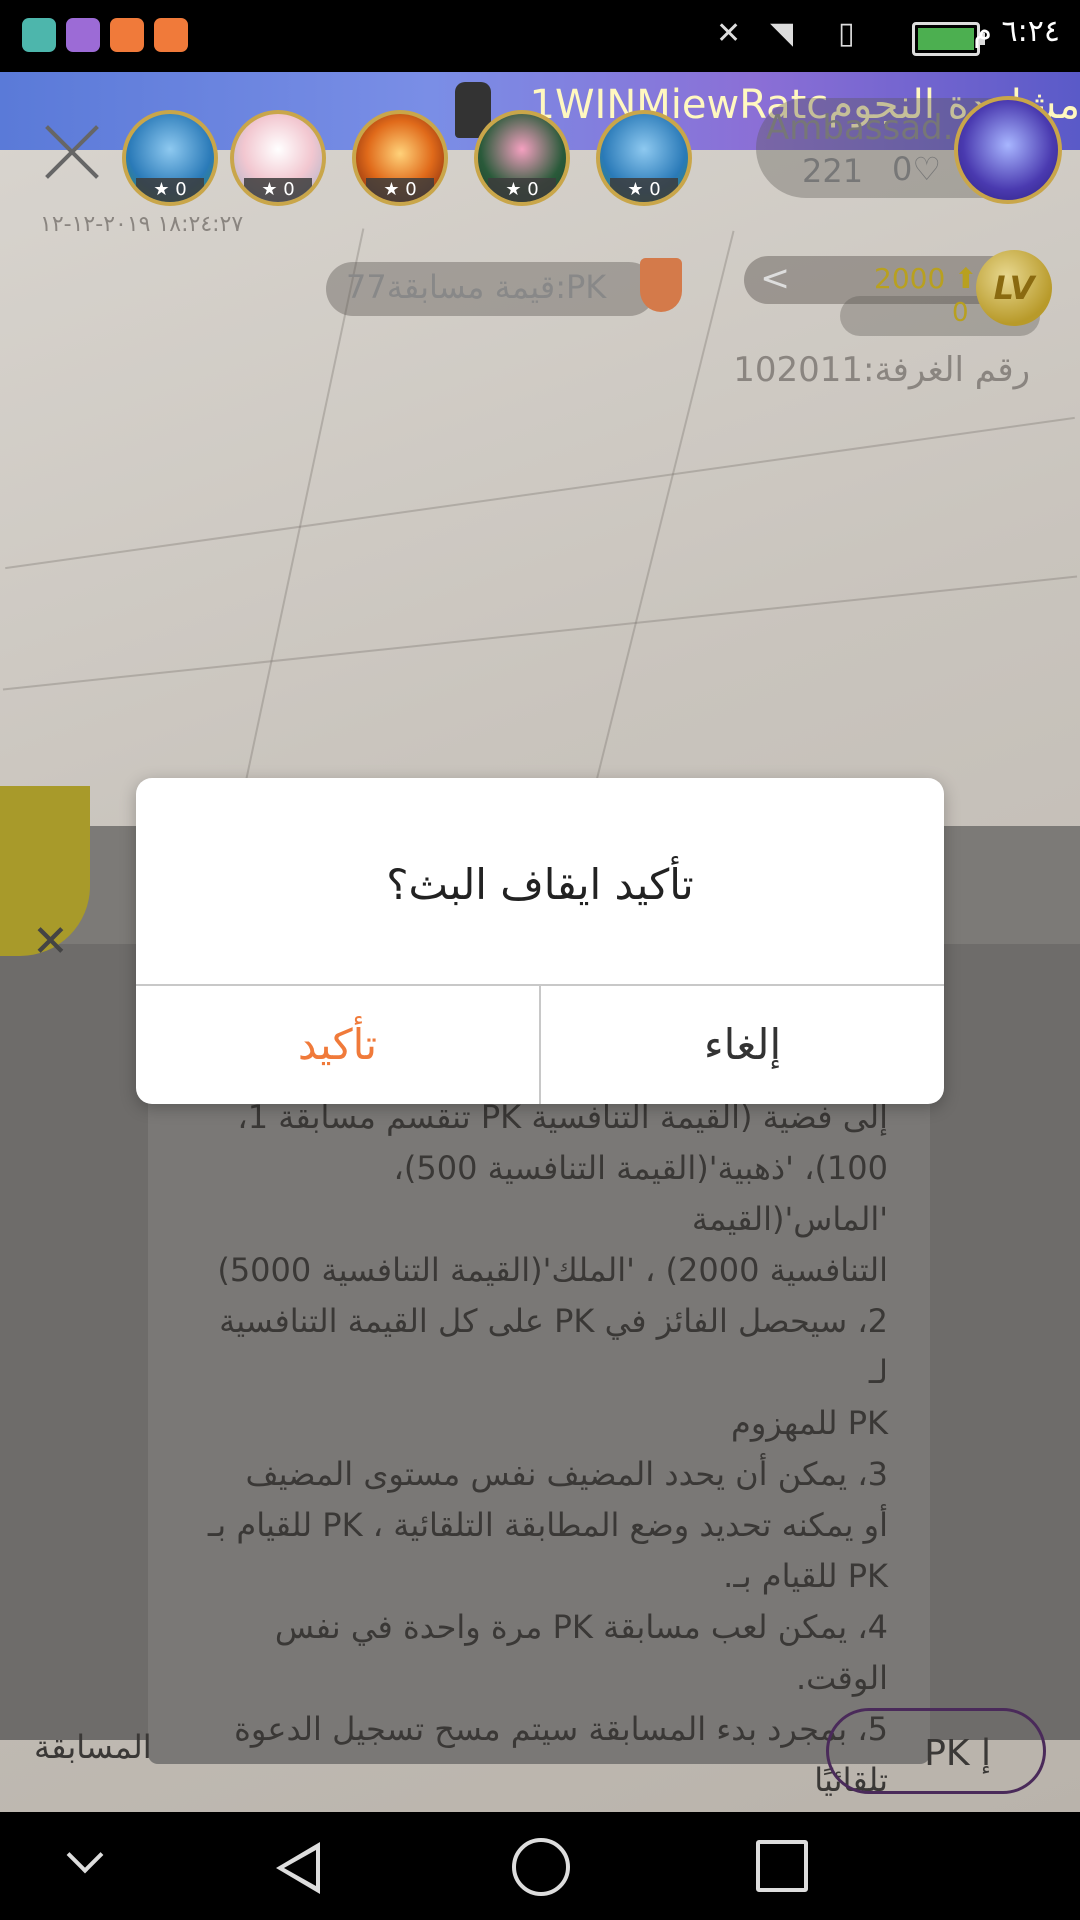  I want to click on coin-count: 2000 ⬆, so click(926, 278).